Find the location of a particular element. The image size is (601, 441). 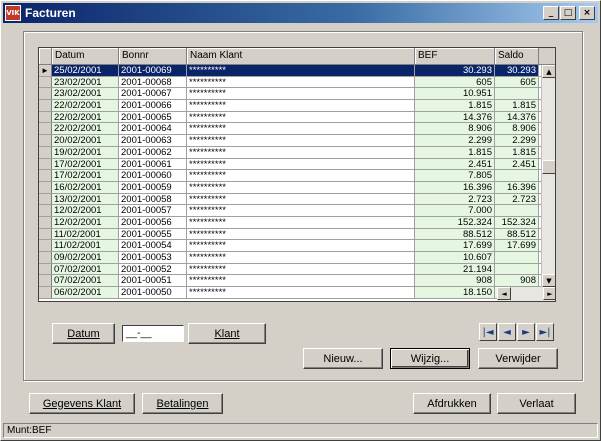

prev-record-icon: ◄ is located at coordinates (507, 332).